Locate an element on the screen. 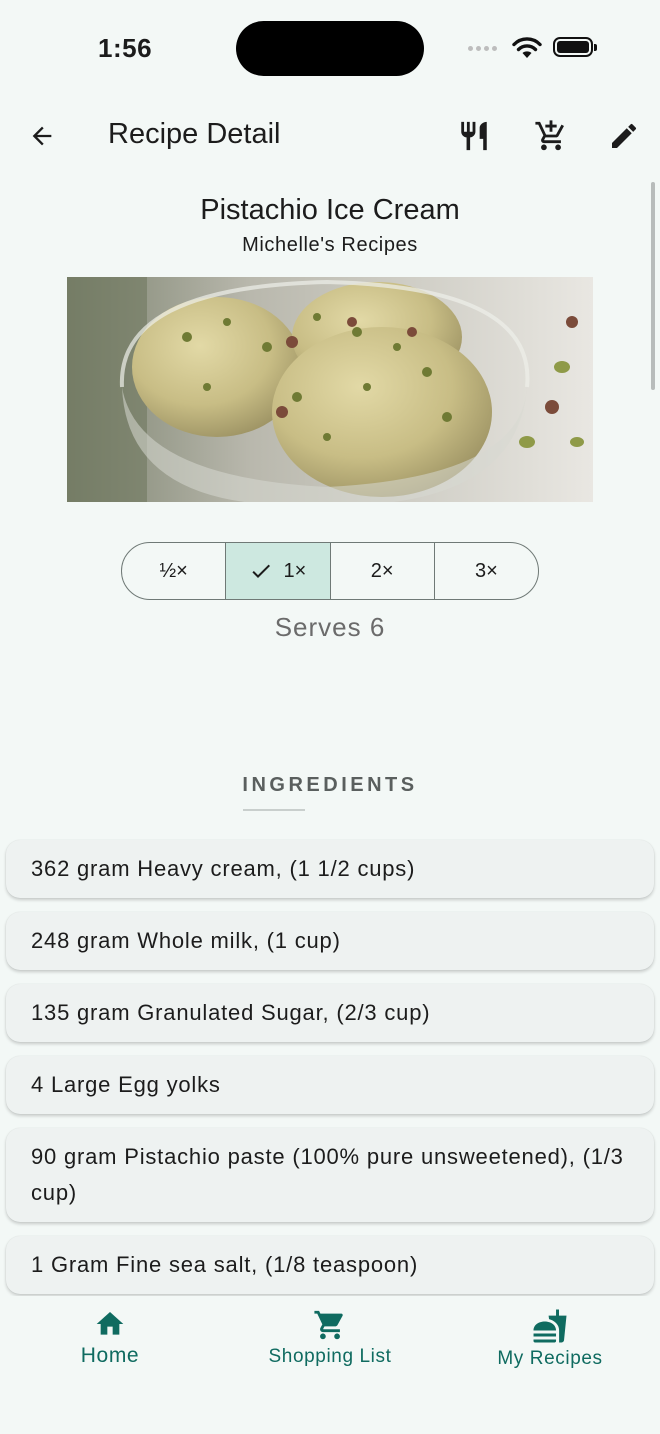 This screenshot has height=1434, width=660. add-shopping-cart-icon is located at coordinates (549, 135).